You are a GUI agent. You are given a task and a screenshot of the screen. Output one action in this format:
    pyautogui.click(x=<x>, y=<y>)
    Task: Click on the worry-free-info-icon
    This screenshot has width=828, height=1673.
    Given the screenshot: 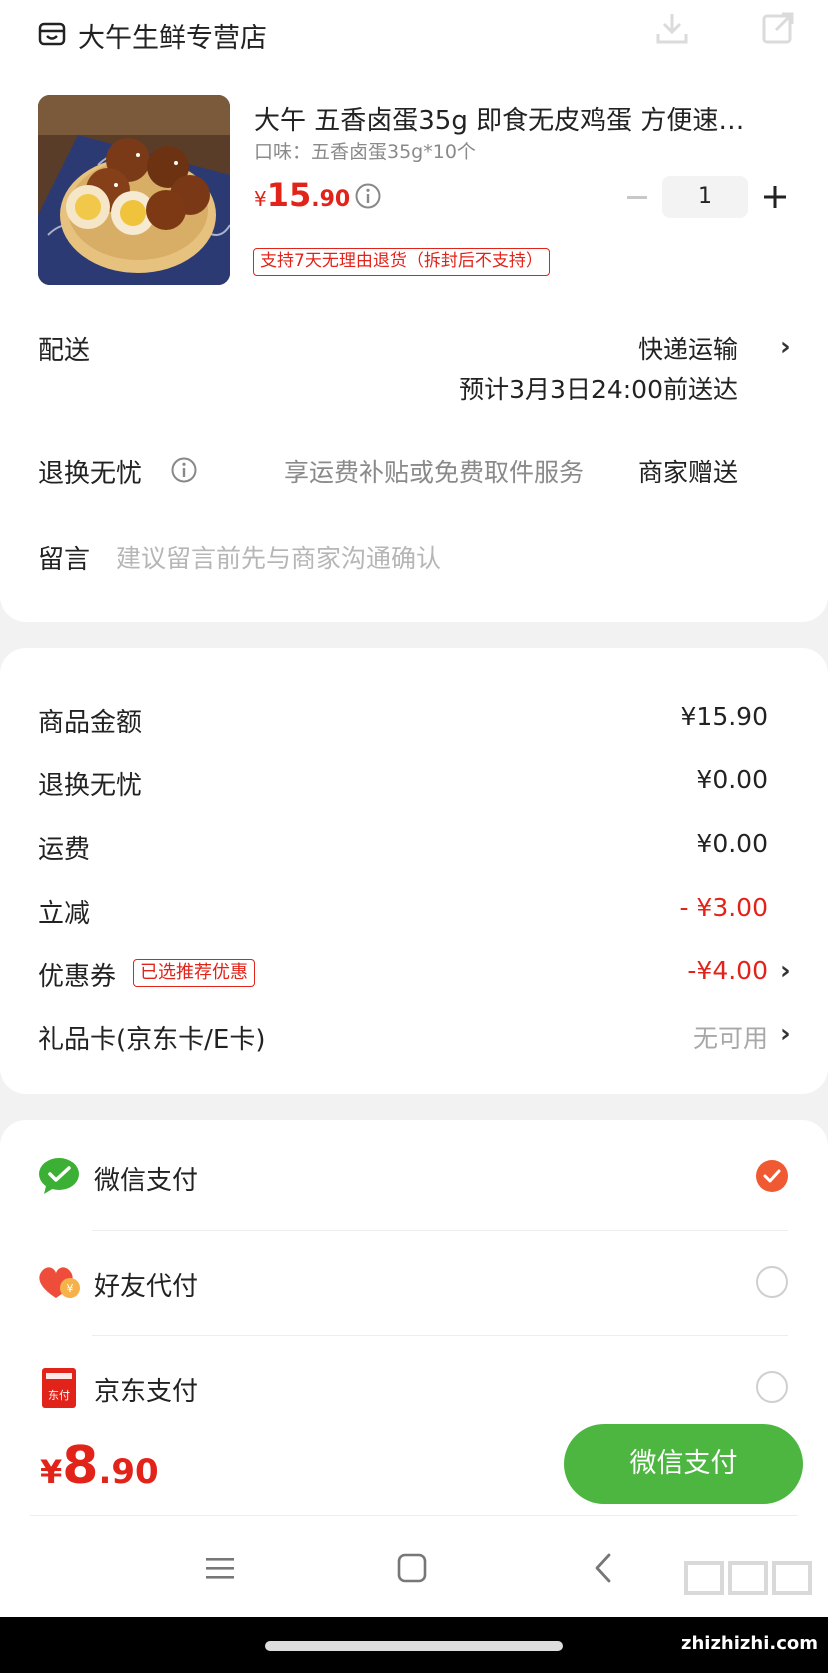 What is the action you would take?
    pyautogui.click(x=184, y=470)
    